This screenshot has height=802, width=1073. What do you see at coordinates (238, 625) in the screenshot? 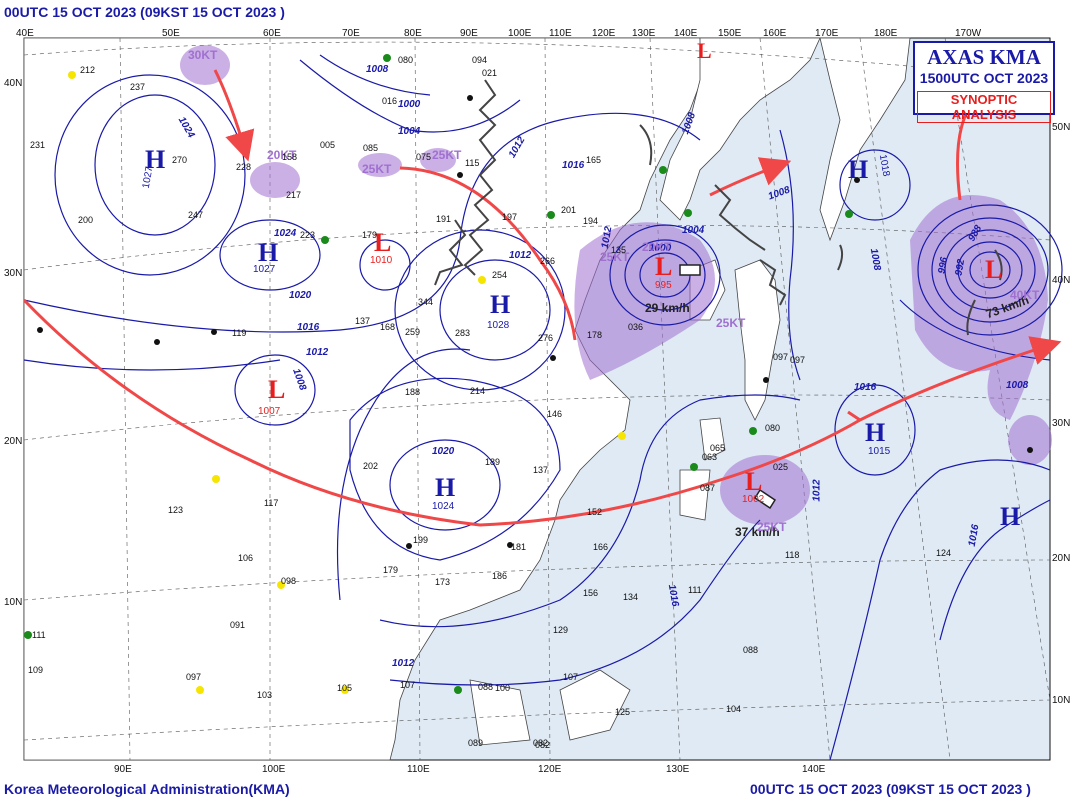
I see `station-value: 091` at bounding box center [238, 625].